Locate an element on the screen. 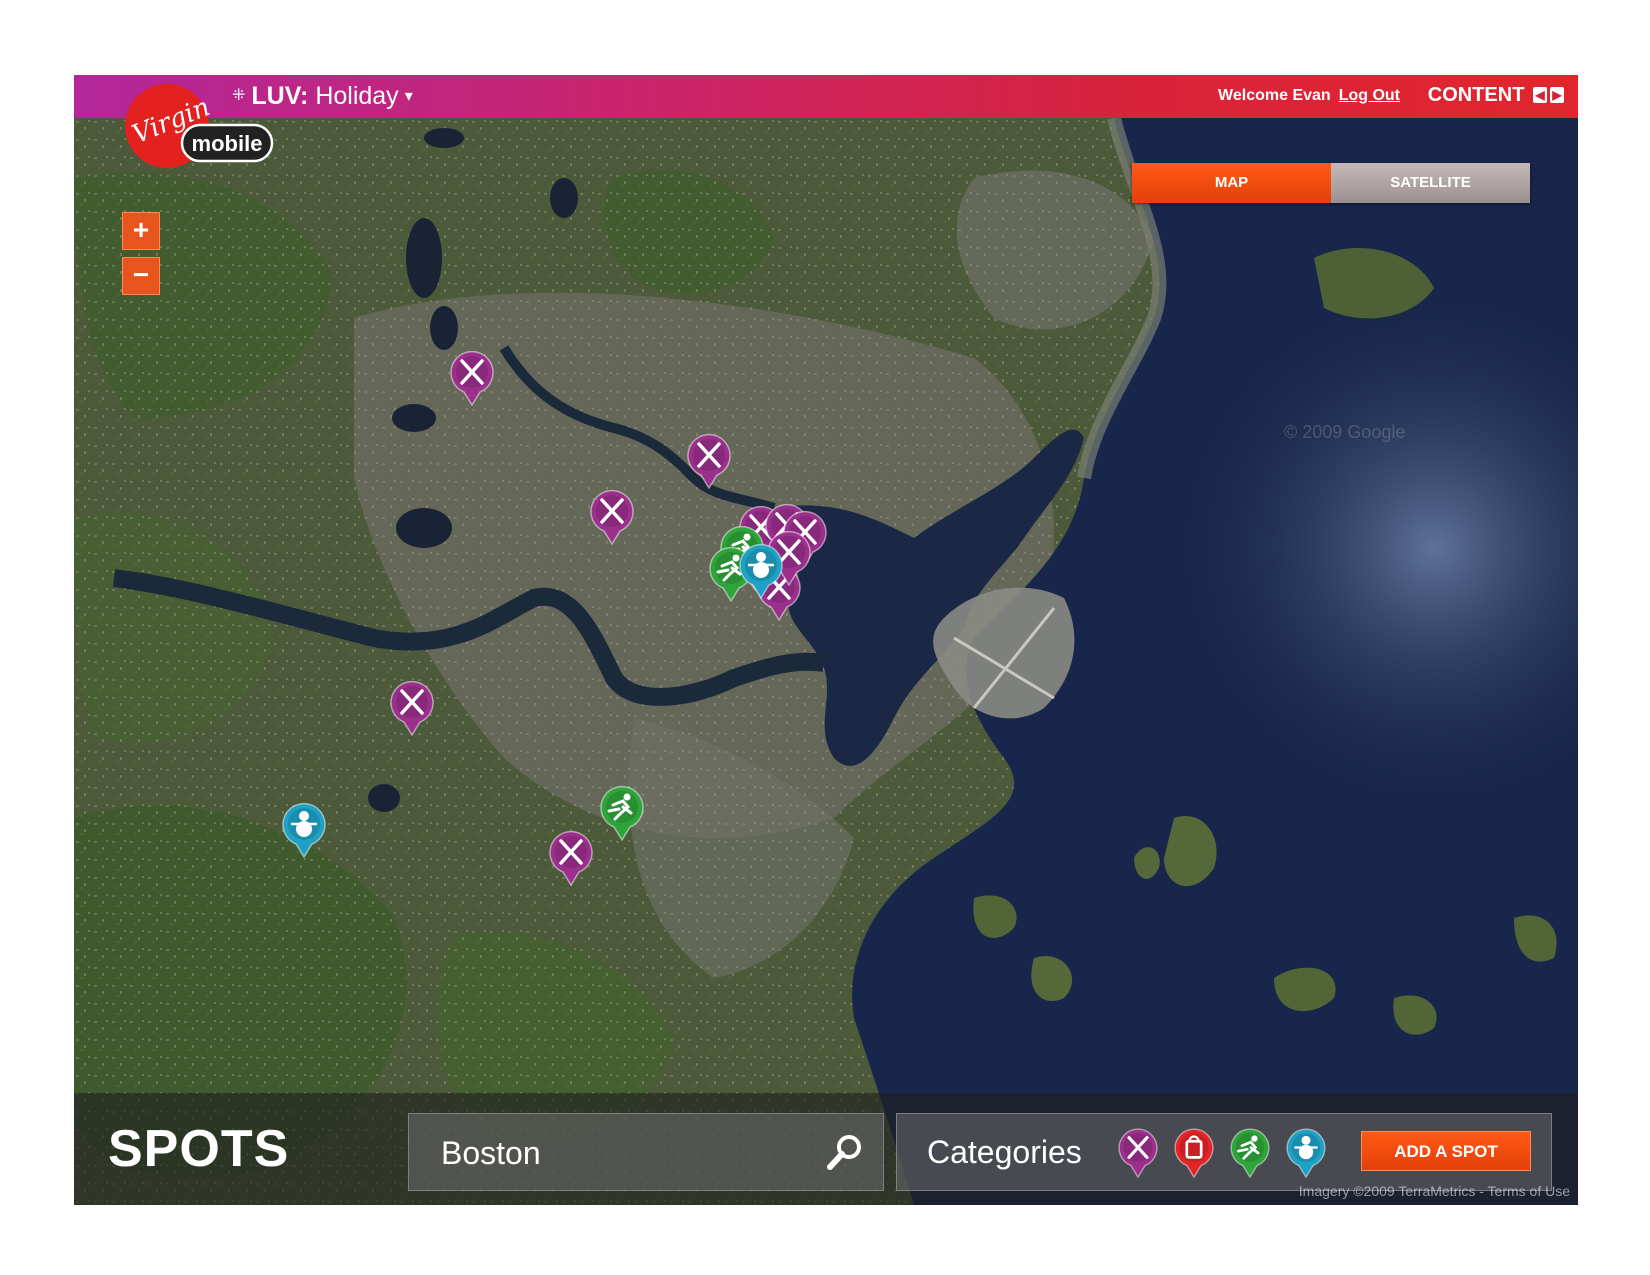 The image size is (1650, 1275). chevron-down-icon: ▾ is located at coordinates (408, 96).